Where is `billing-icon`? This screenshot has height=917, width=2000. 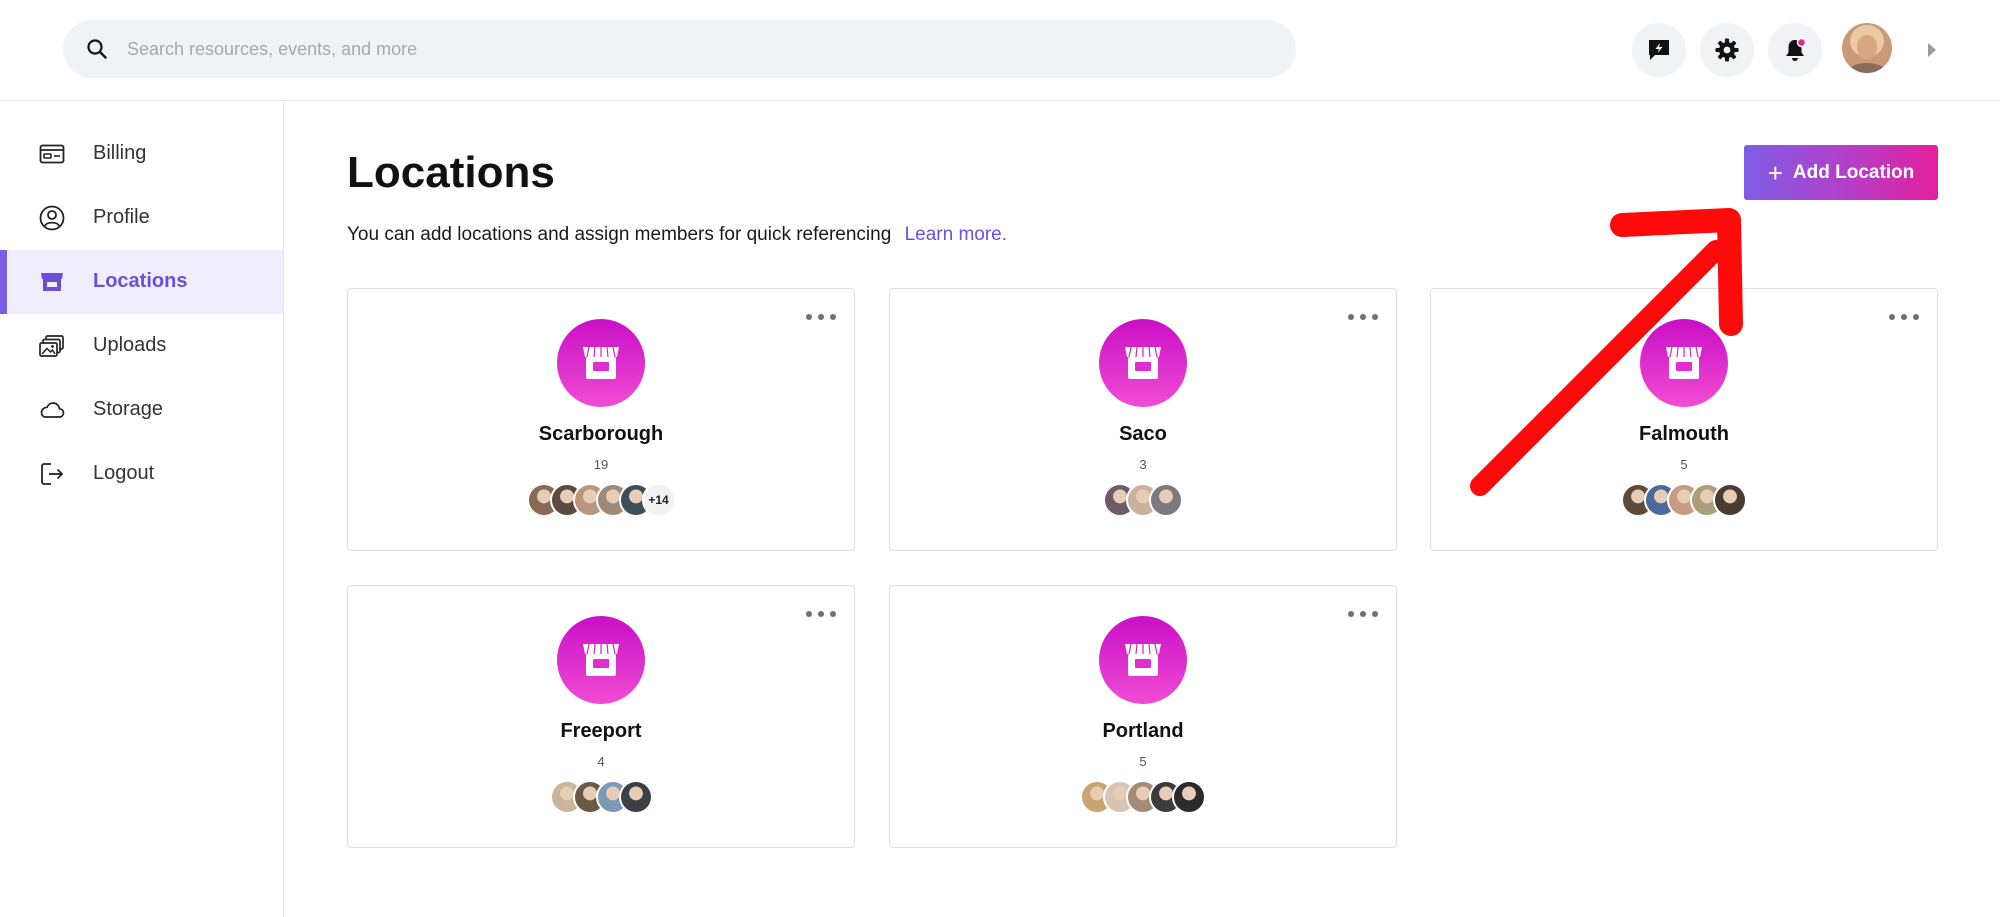 billing-icon is located at coordinates (52, 154).